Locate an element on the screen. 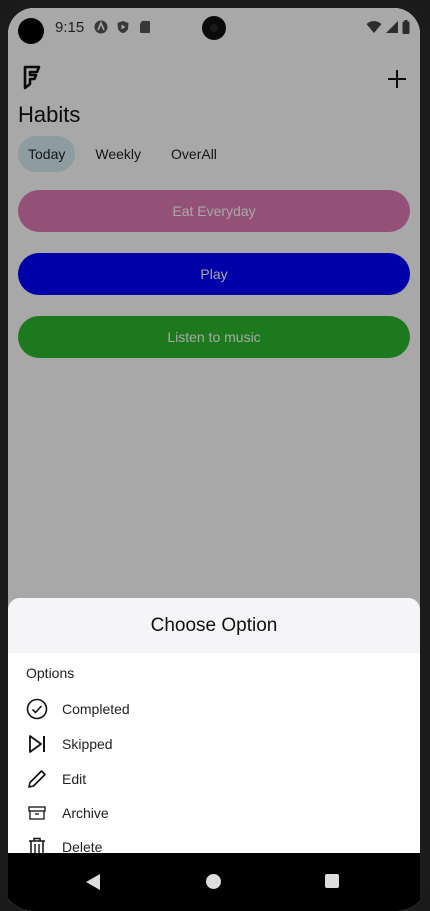 The height and width of the screenshot is (911, 430). option-edit: Edit is located at coordinates (216, 779).